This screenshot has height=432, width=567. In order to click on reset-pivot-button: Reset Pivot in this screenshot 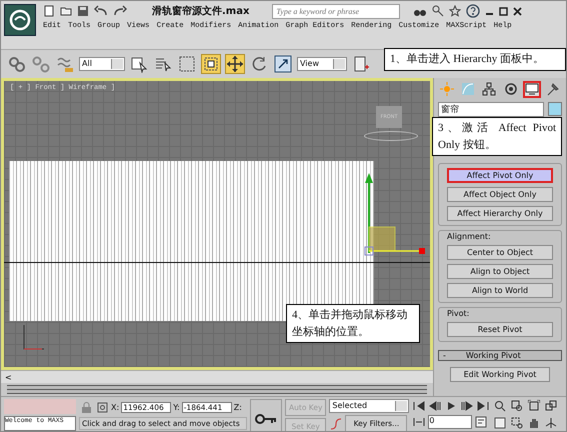, I will do `click(500, 329)`.